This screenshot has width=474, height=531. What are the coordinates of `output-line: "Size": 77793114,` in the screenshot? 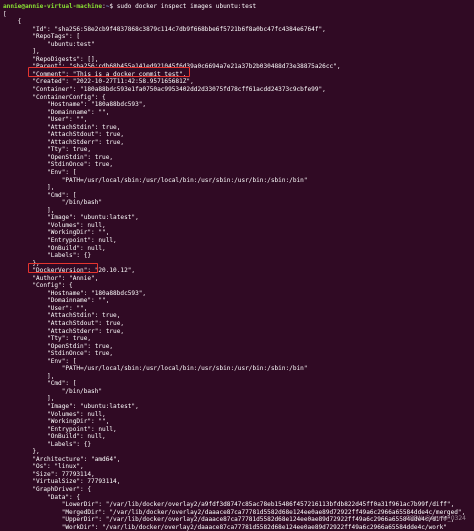 It's located at (49, 474).